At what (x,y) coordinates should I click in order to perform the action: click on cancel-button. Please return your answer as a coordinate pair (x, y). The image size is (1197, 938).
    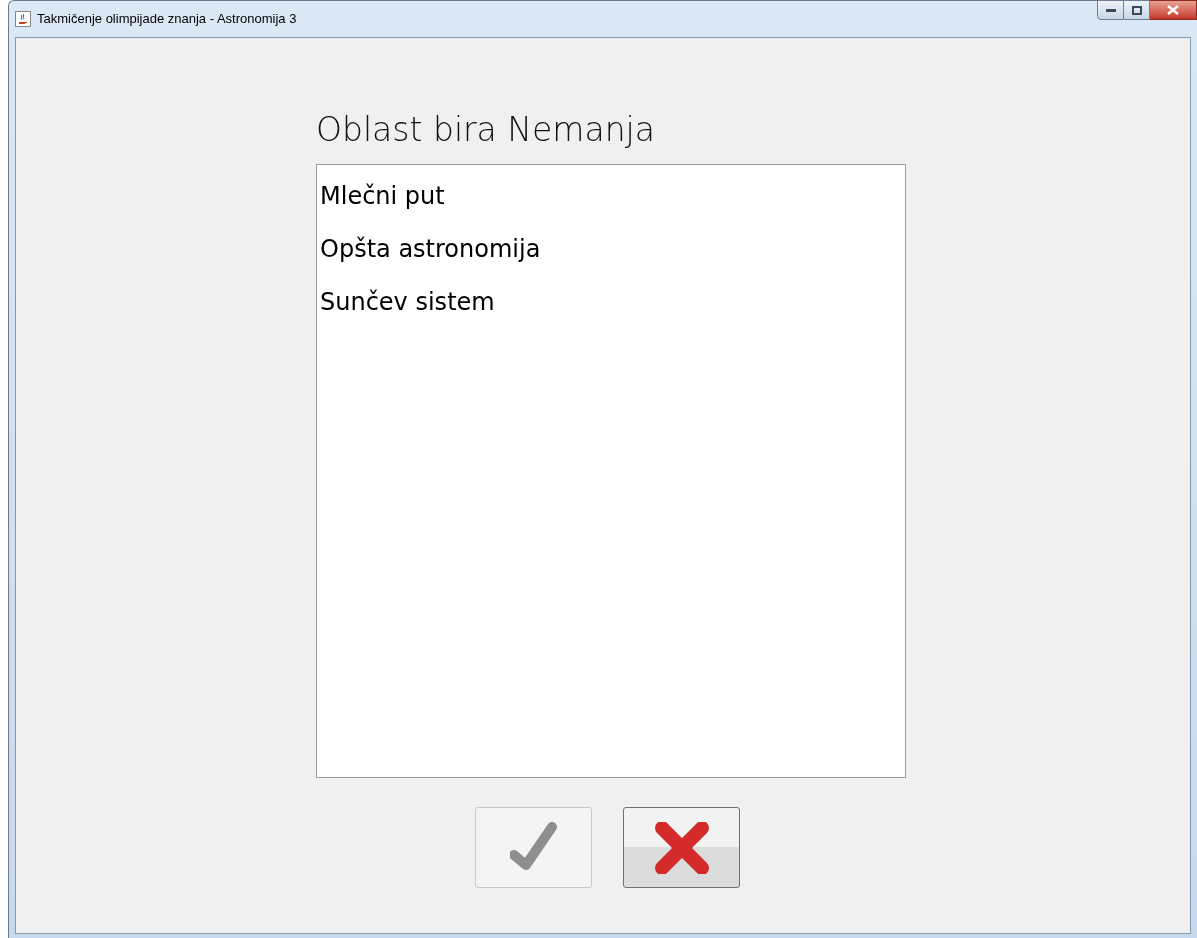
    Looking at the image, I should click on (681, 847).